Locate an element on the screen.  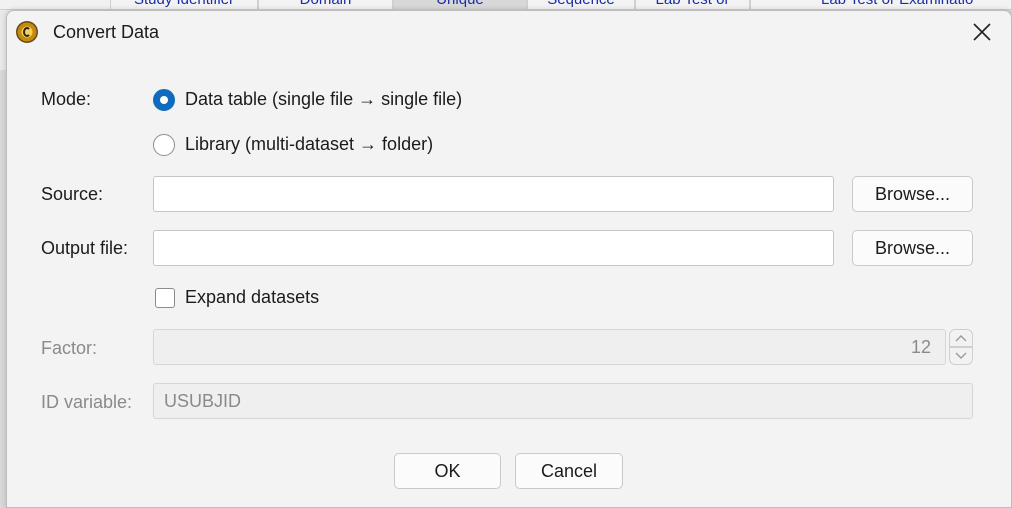
close-icon is located at coordinates (982, 32).